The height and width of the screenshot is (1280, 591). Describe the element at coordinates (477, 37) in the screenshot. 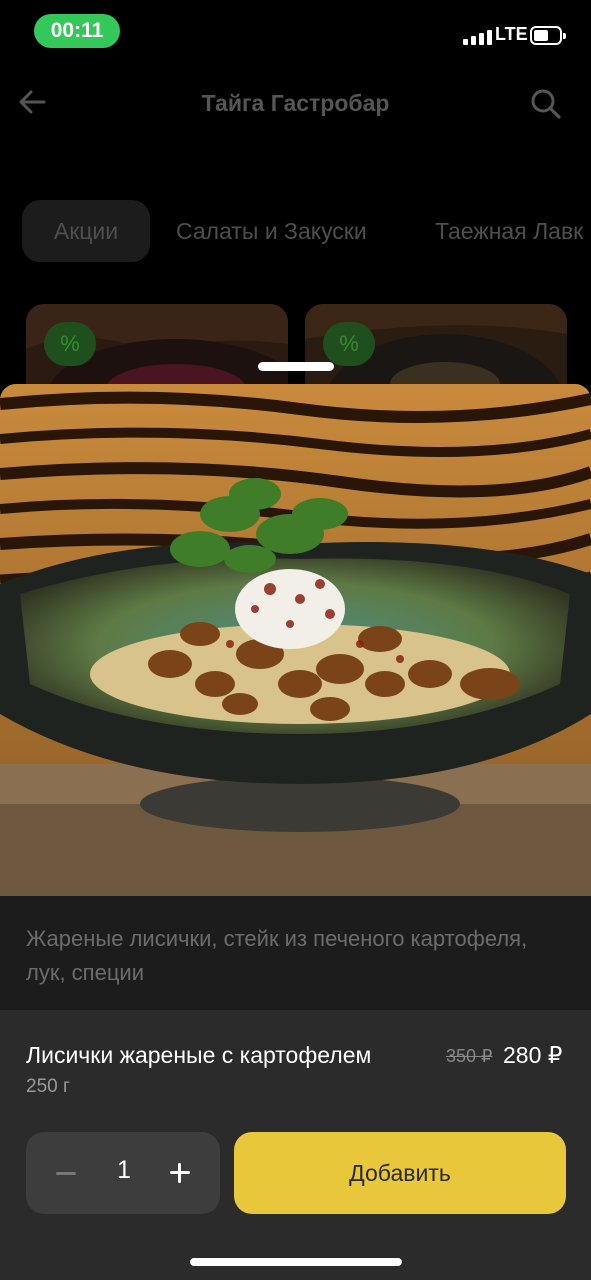

I see `signal-icon` at that location.